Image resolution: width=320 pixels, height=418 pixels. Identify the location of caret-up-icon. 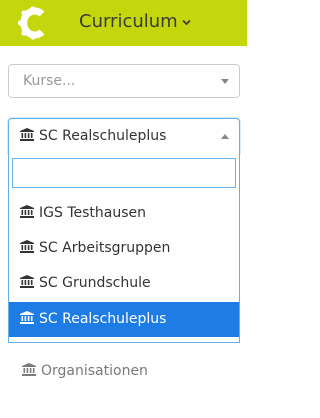
(225, 136).